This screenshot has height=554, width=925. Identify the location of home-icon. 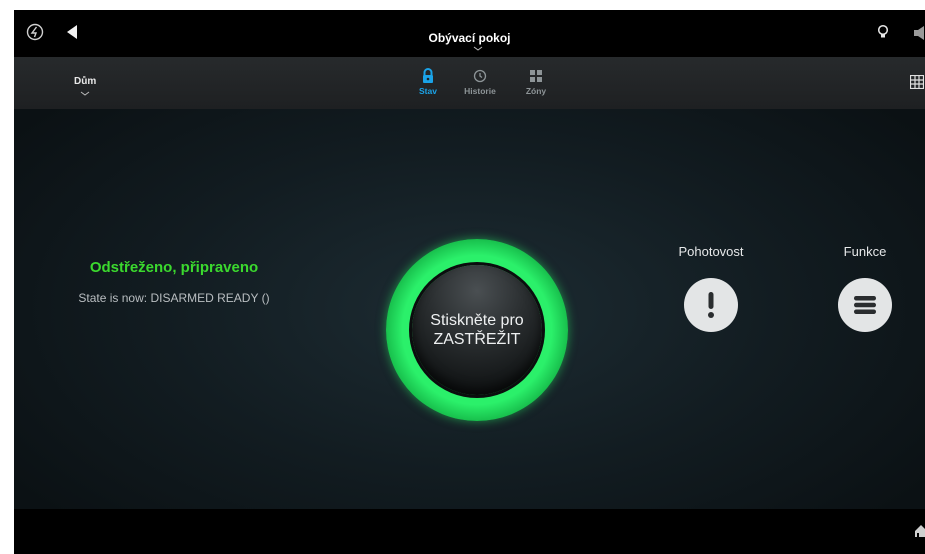
(920, 531).